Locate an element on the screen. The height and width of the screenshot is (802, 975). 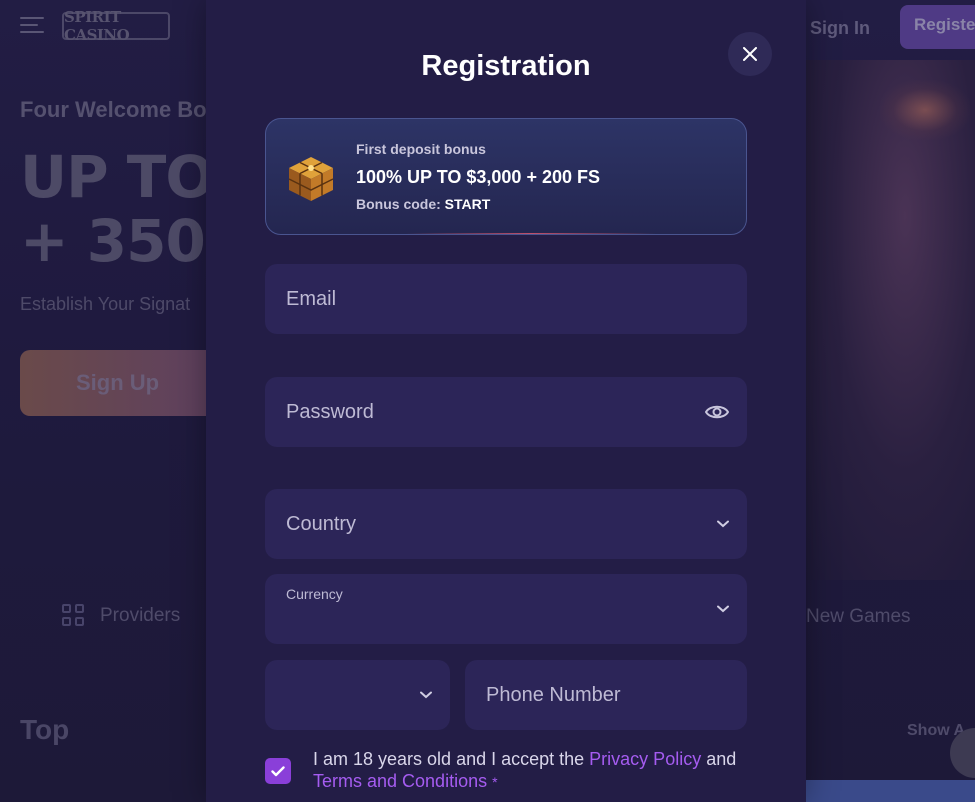
hero-title: UP TO + 350 is located at coordinates (117, 209).